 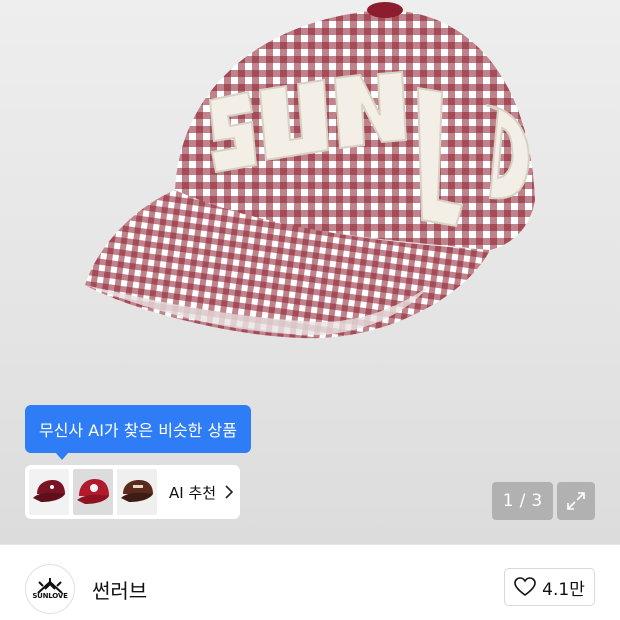 I want to click on similar-products-strip: AI 추천, so click(x=132, y=492).